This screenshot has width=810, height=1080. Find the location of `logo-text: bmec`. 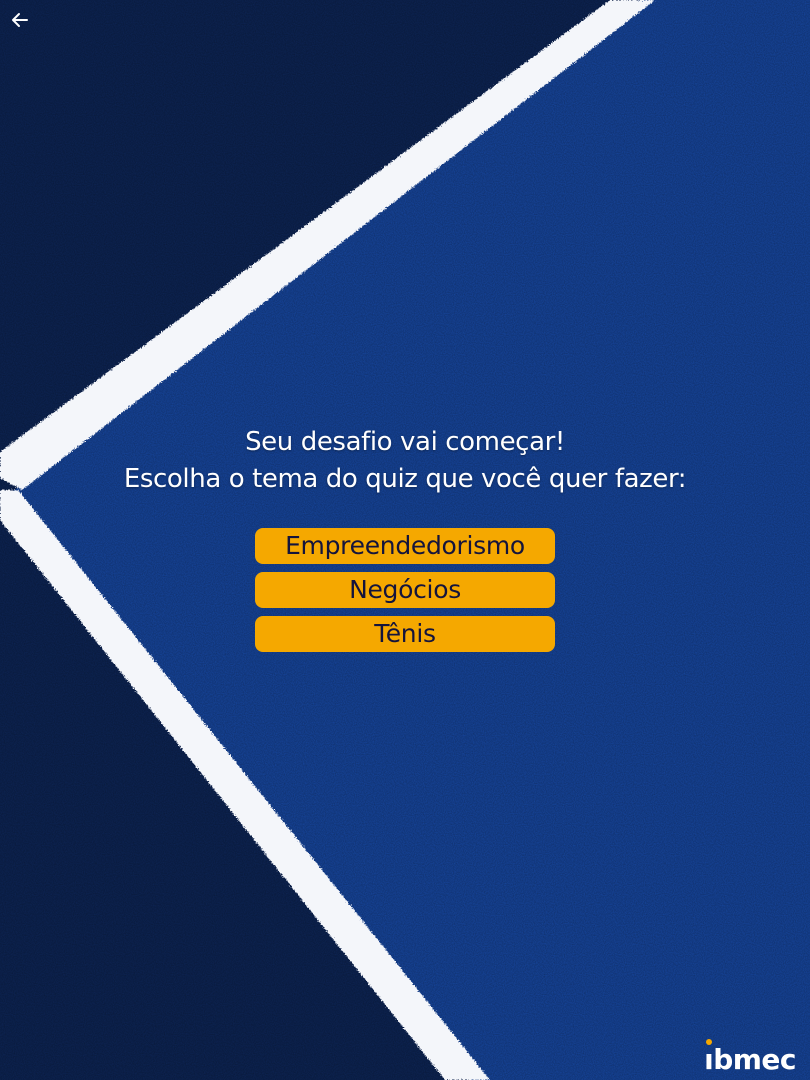

logo-text: bmec is located at coordinates (754, 1059).